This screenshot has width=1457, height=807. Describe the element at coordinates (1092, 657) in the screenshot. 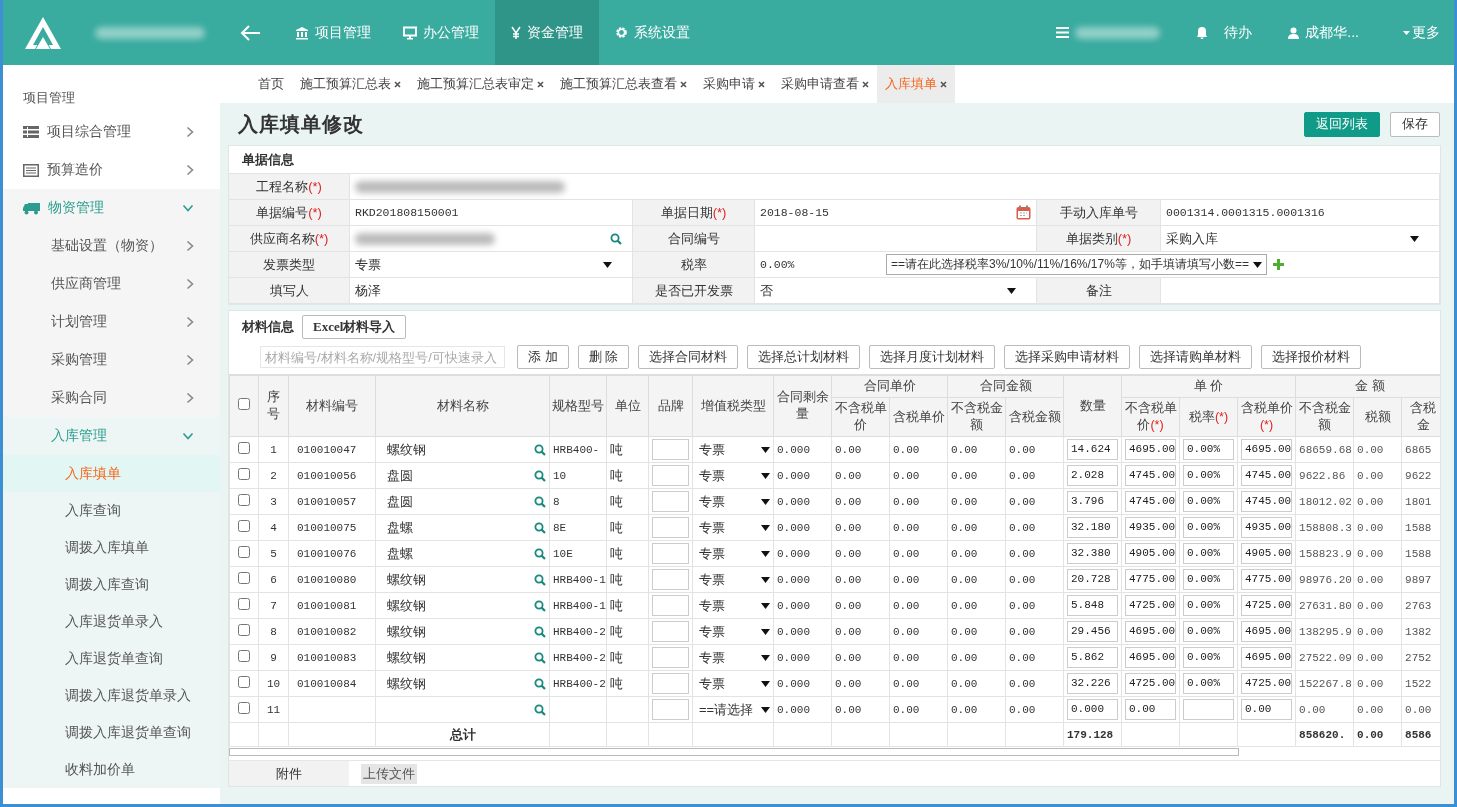

I see `cell-input: 5.862` at that location.